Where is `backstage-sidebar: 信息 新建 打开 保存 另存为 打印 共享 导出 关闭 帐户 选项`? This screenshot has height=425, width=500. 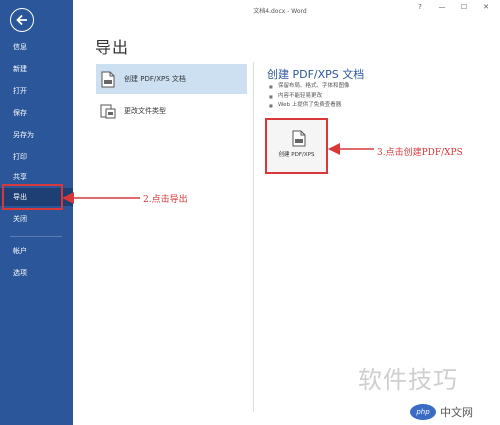
backstage-sidebar: 信息 新建 打开 保存 另存为 打印 共享 导出 关闭 帐户 选项 is located at coordinates (36, 212).